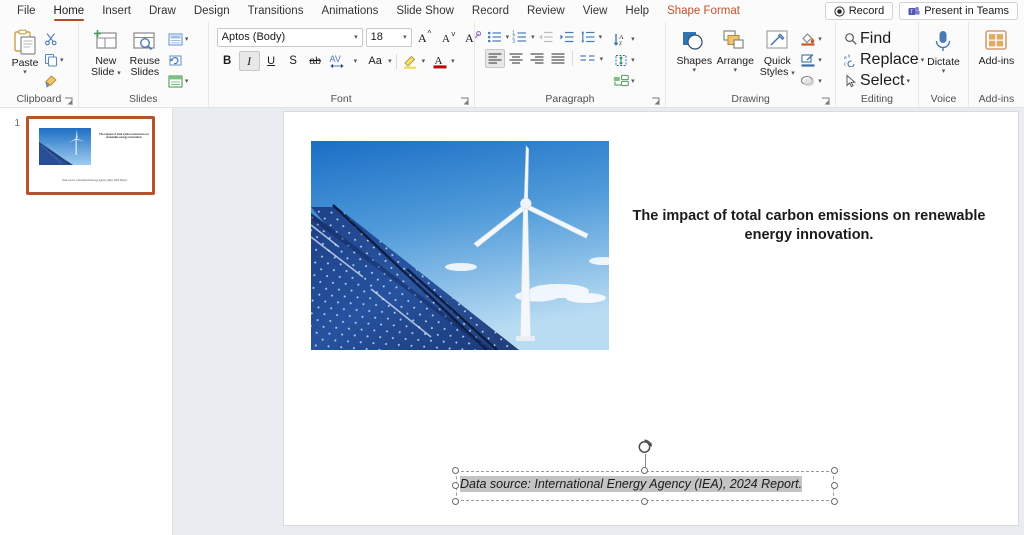 The image size is (1024, 535). Describe the element at coordinates (859, 11) in the screenshot. I see `record-button: Record` at that location.